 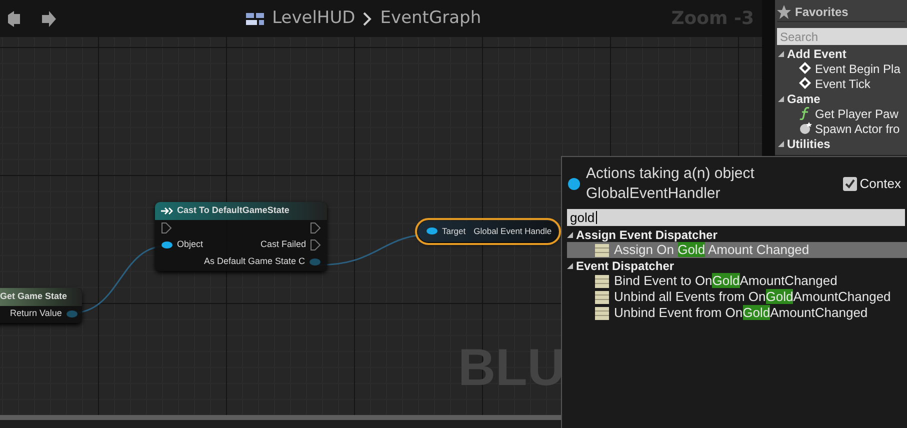 I want to click on back-arrow-icon, so click(x=14, y=18).